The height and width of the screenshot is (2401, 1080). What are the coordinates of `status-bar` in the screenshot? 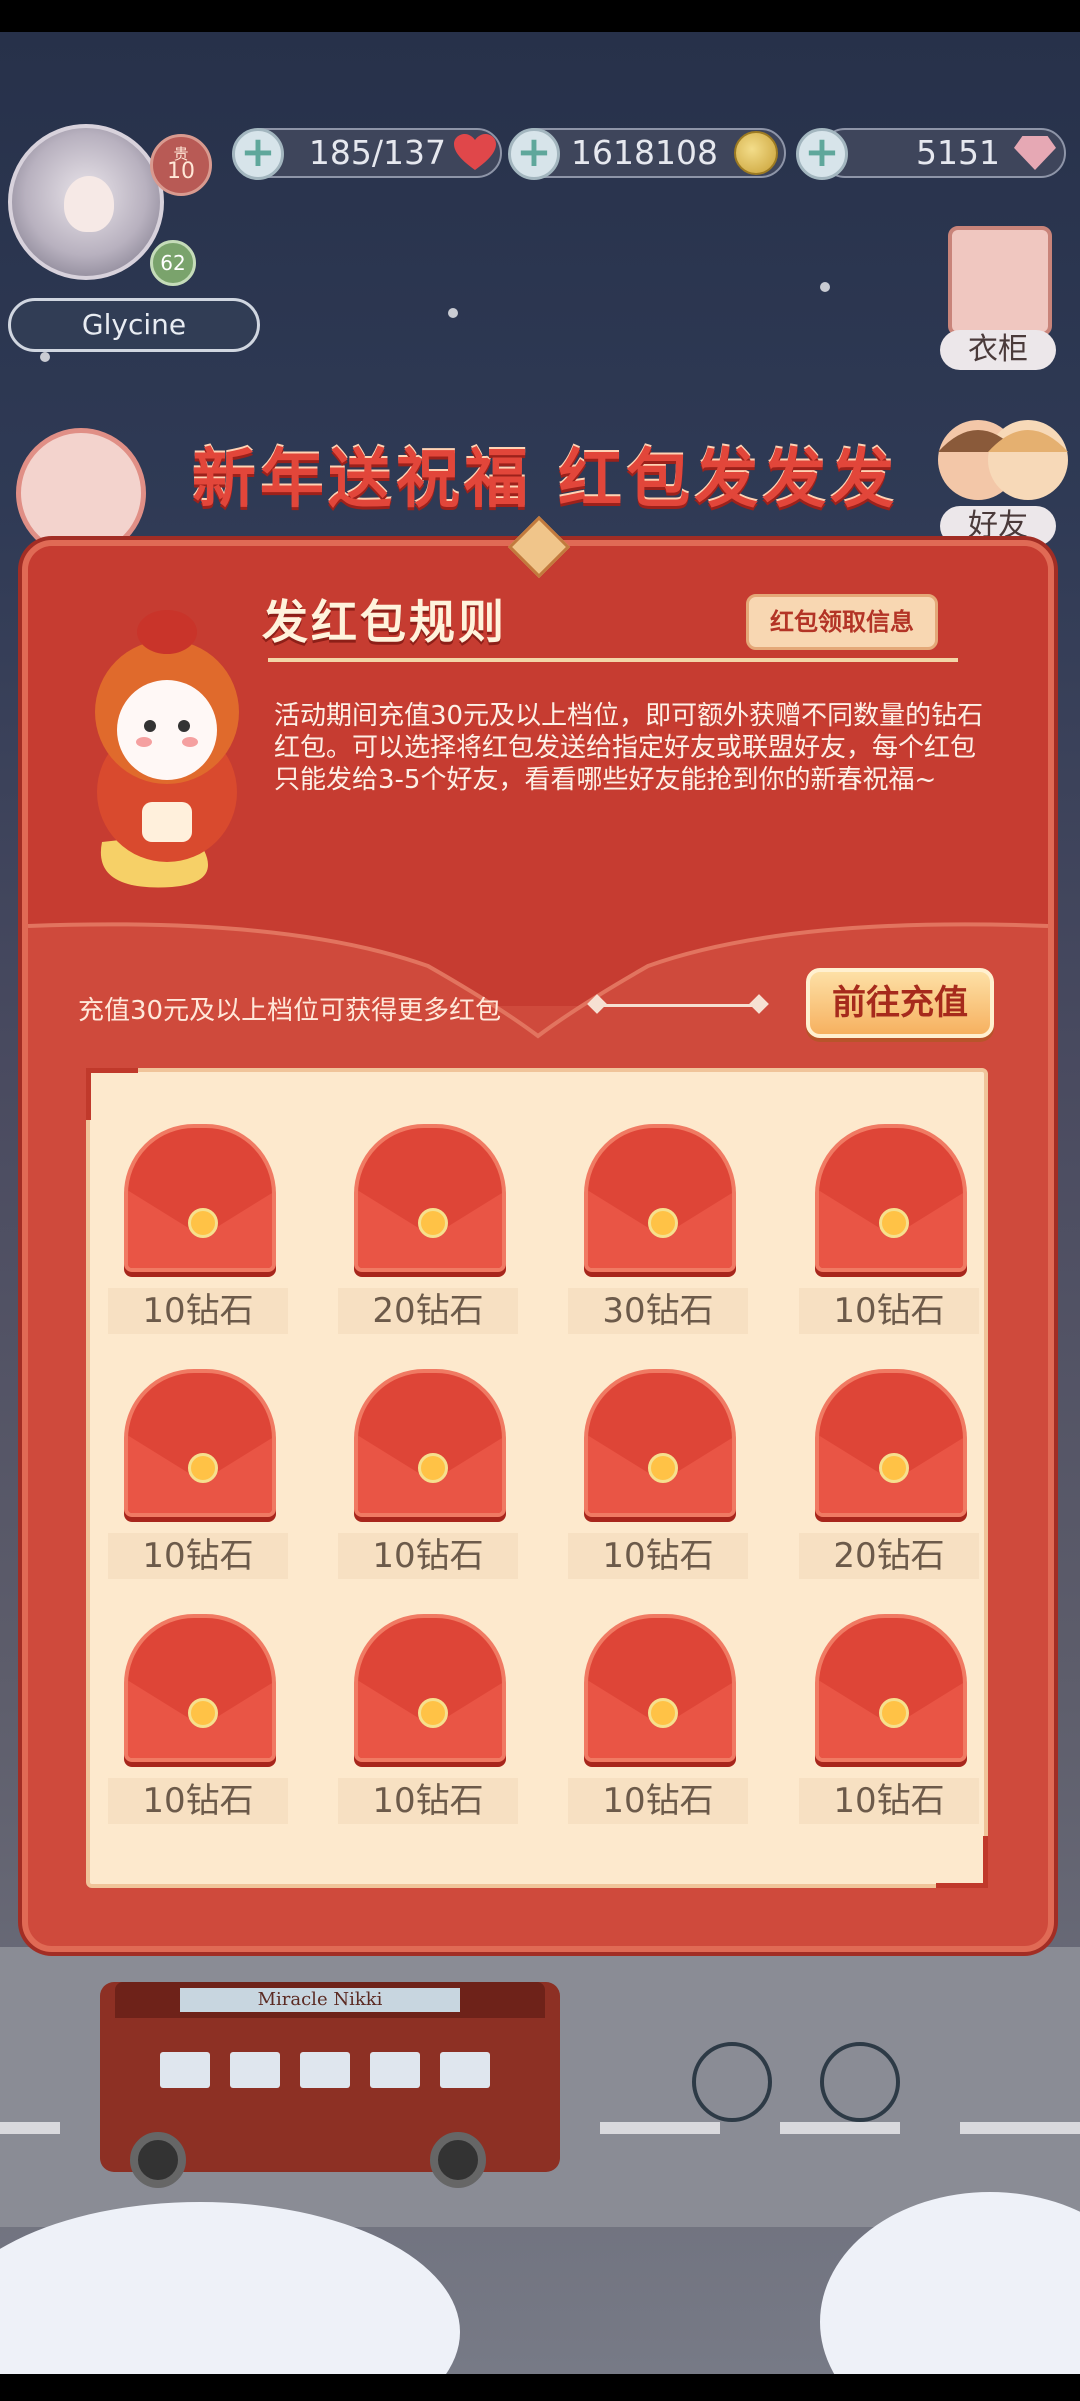 It's located at (540, 16).